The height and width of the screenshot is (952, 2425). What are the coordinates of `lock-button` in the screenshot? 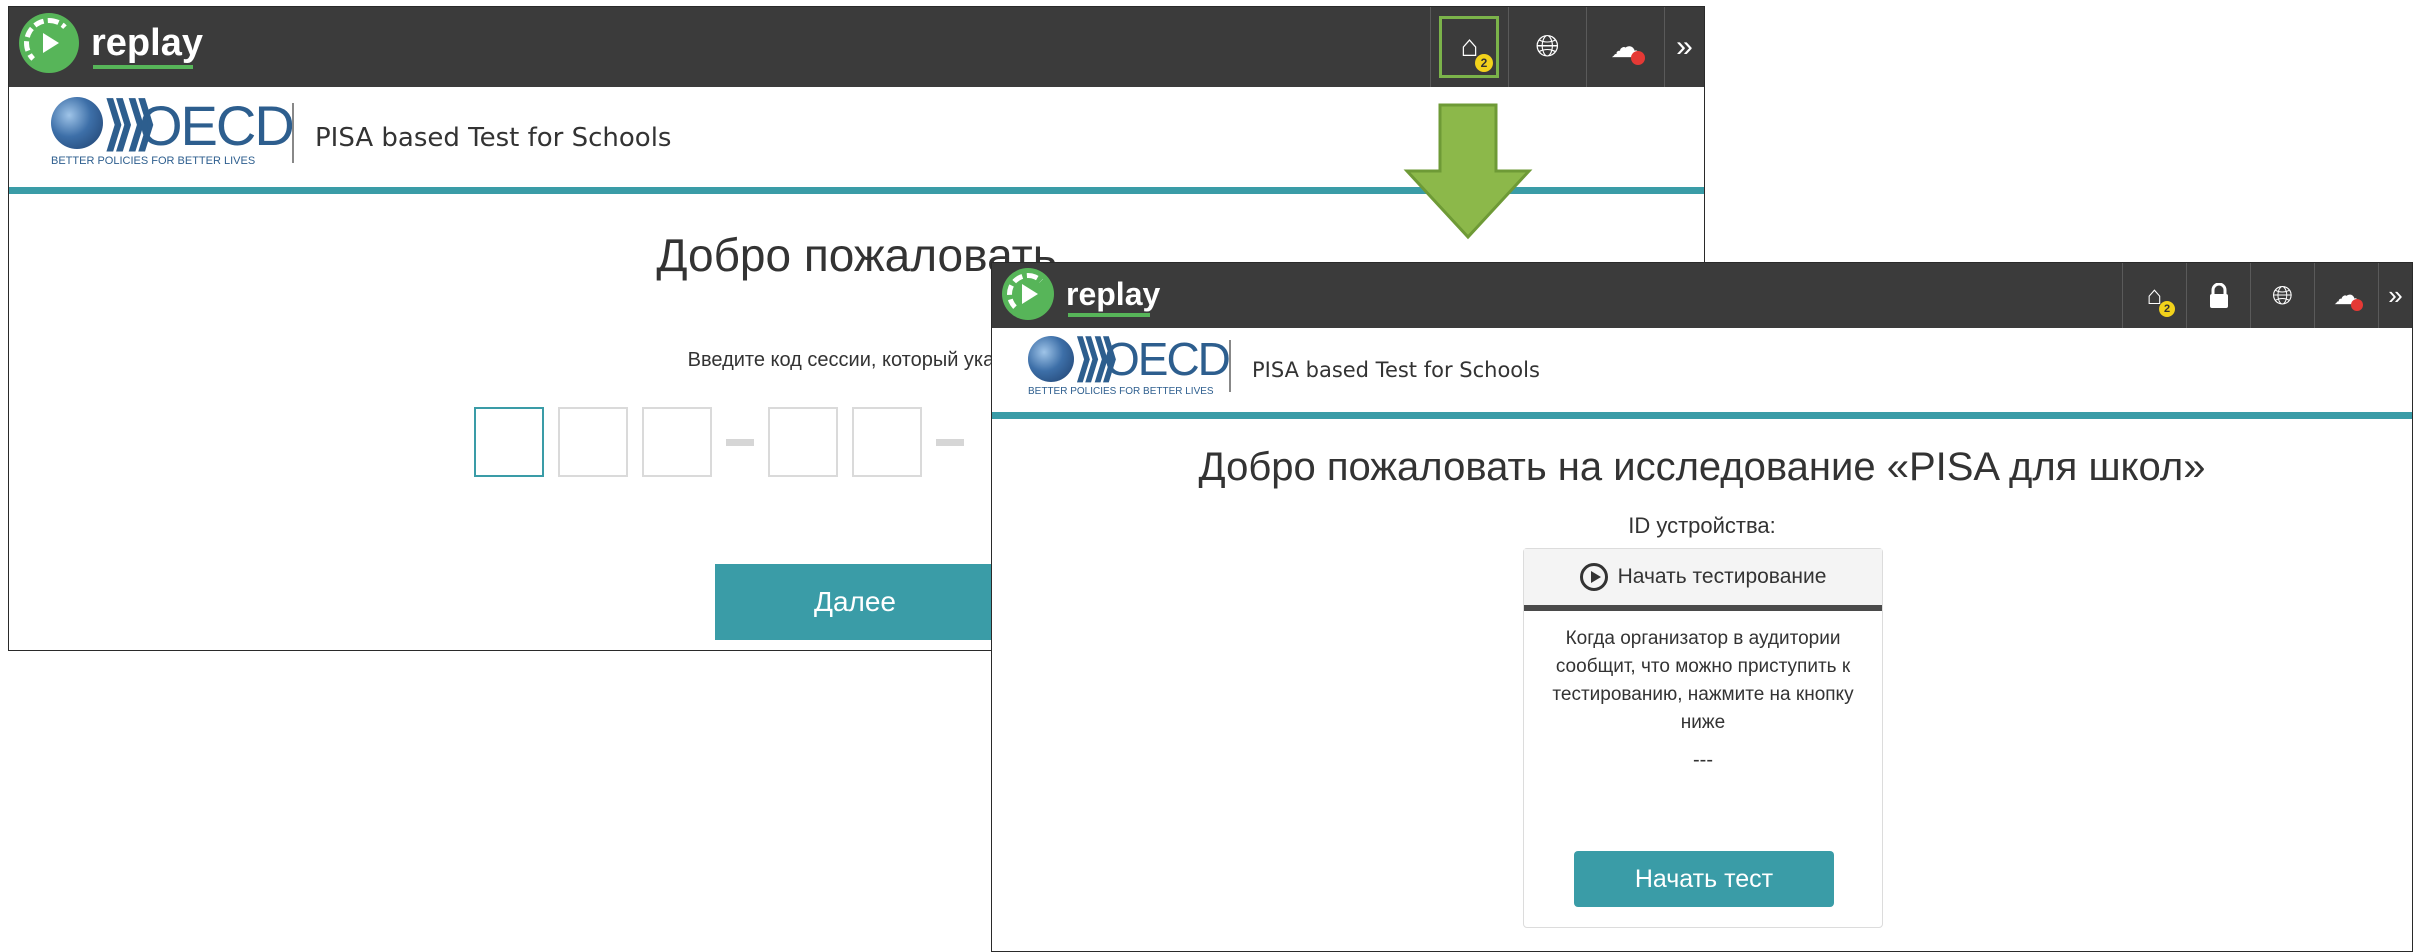 It's located at (2218, 295).